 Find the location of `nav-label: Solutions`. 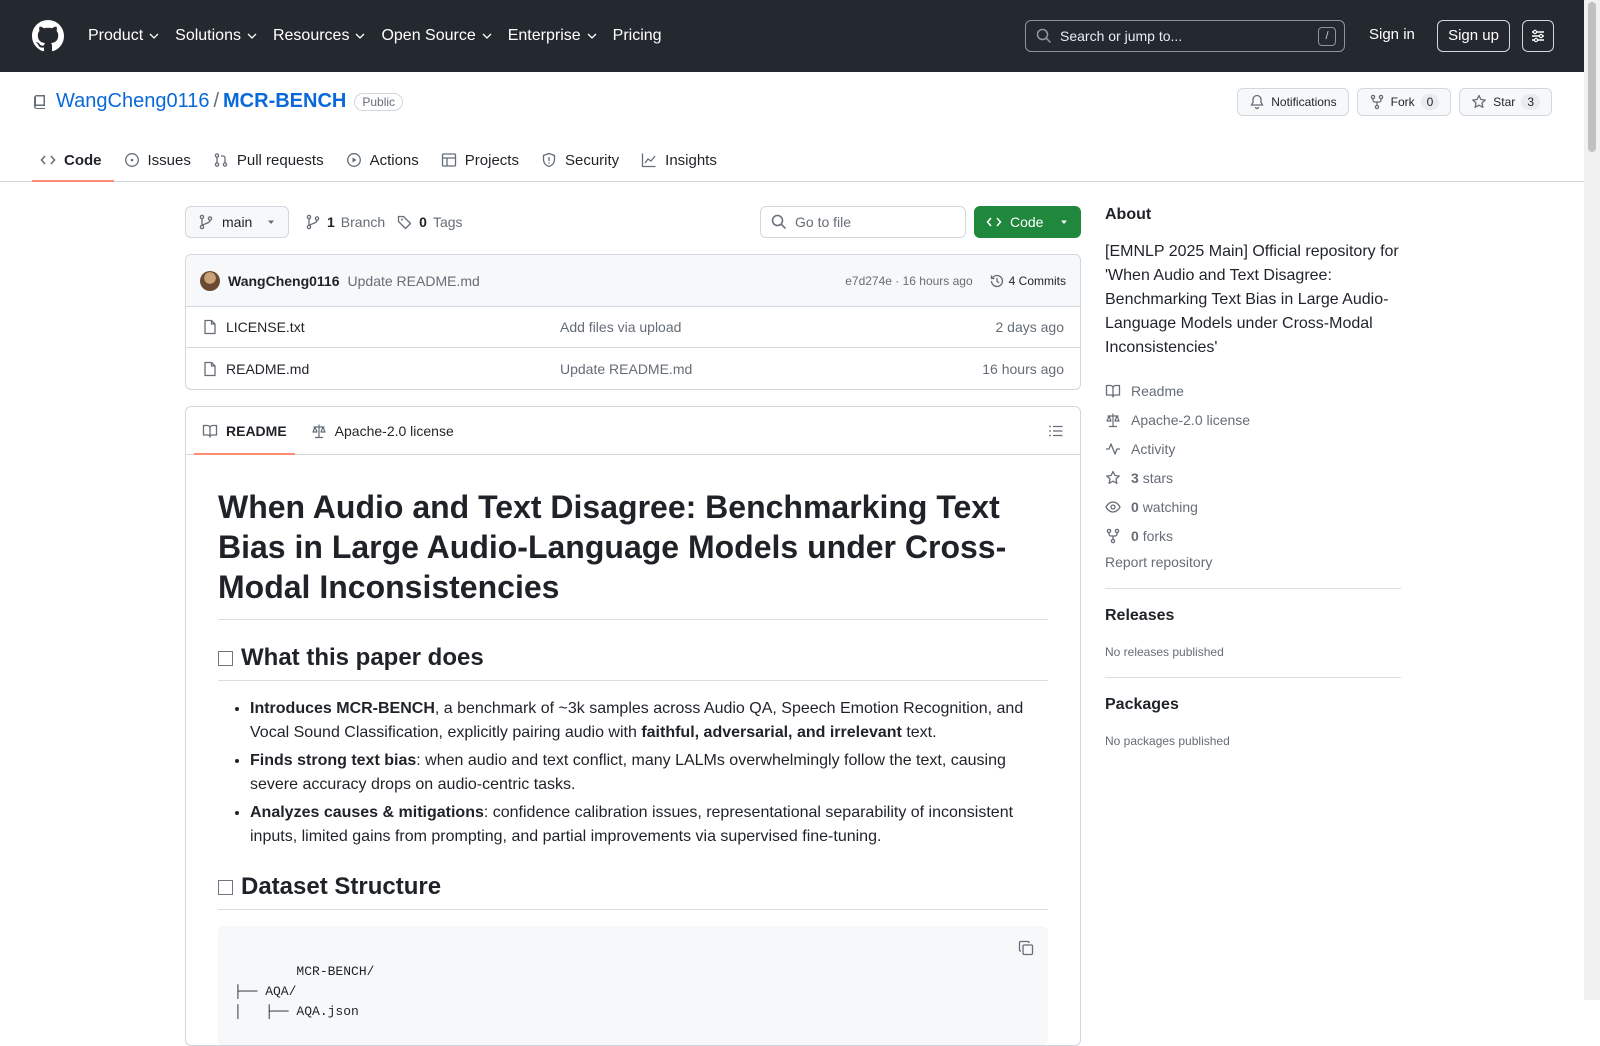

nav-label: Solutions is located at coordinates (208, 35).